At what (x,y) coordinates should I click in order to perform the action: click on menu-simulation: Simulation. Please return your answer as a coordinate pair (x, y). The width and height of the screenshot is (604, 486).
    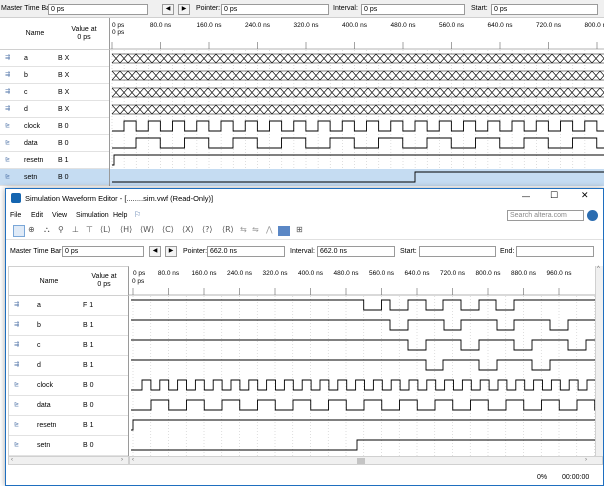
    Looking at the image, I should click on (92, 215).